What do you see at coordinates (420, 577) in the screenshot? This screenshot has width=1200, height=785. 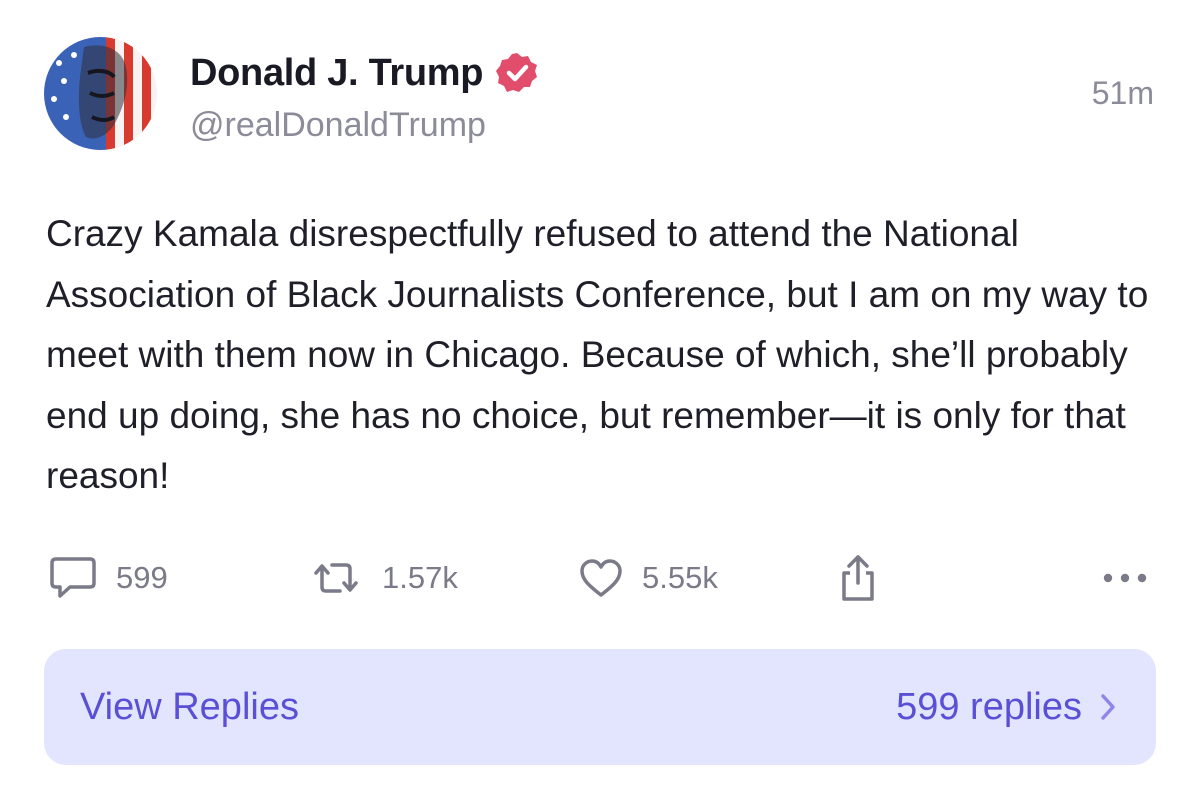 I see `repost-count: 1.57k` at bounding box center [420, 577].